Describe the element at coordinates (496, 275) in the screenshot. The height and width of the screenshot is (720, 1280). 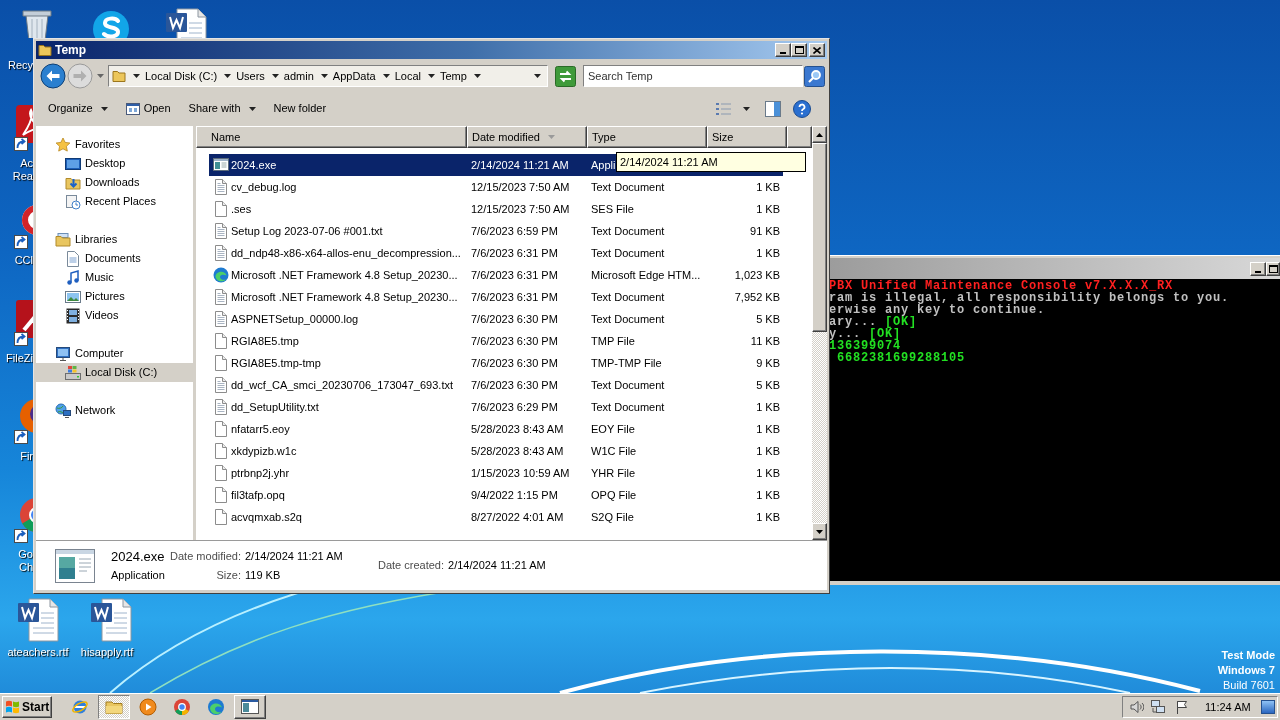
I see `file-row: Microsoft .NET Framework 4.8 Setup_20230... 7/6/2023 6:31 PM Microsoft Edge HTM... 1,023 KB` at that location.